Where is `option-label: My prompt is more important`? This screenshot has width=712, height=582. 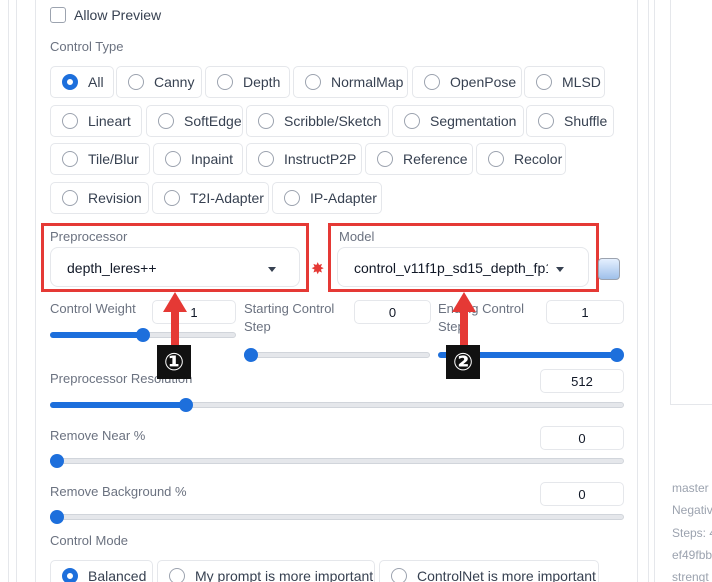
option-label: My prompt is more important is located at coordinates (284, 575).